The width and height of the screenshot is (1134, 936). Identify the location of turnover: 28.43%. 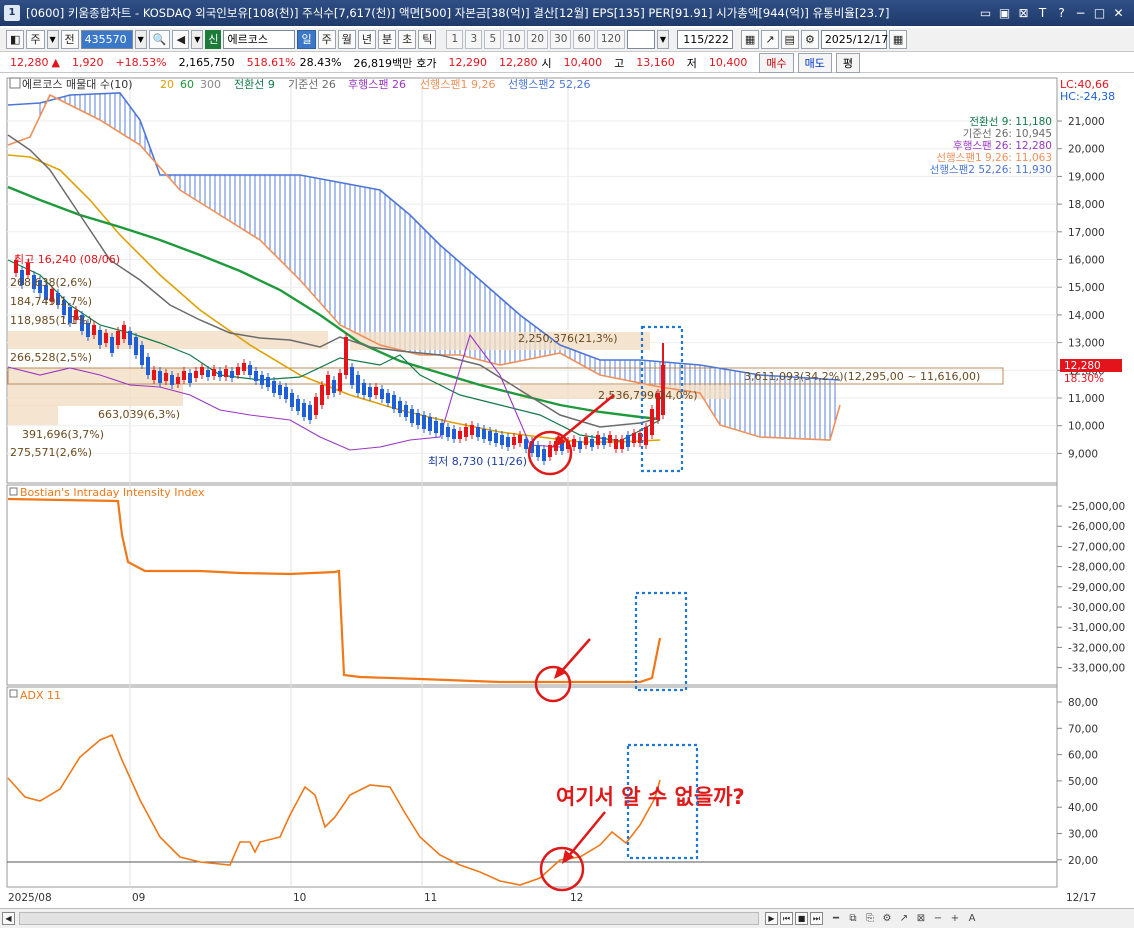
(320, 62).